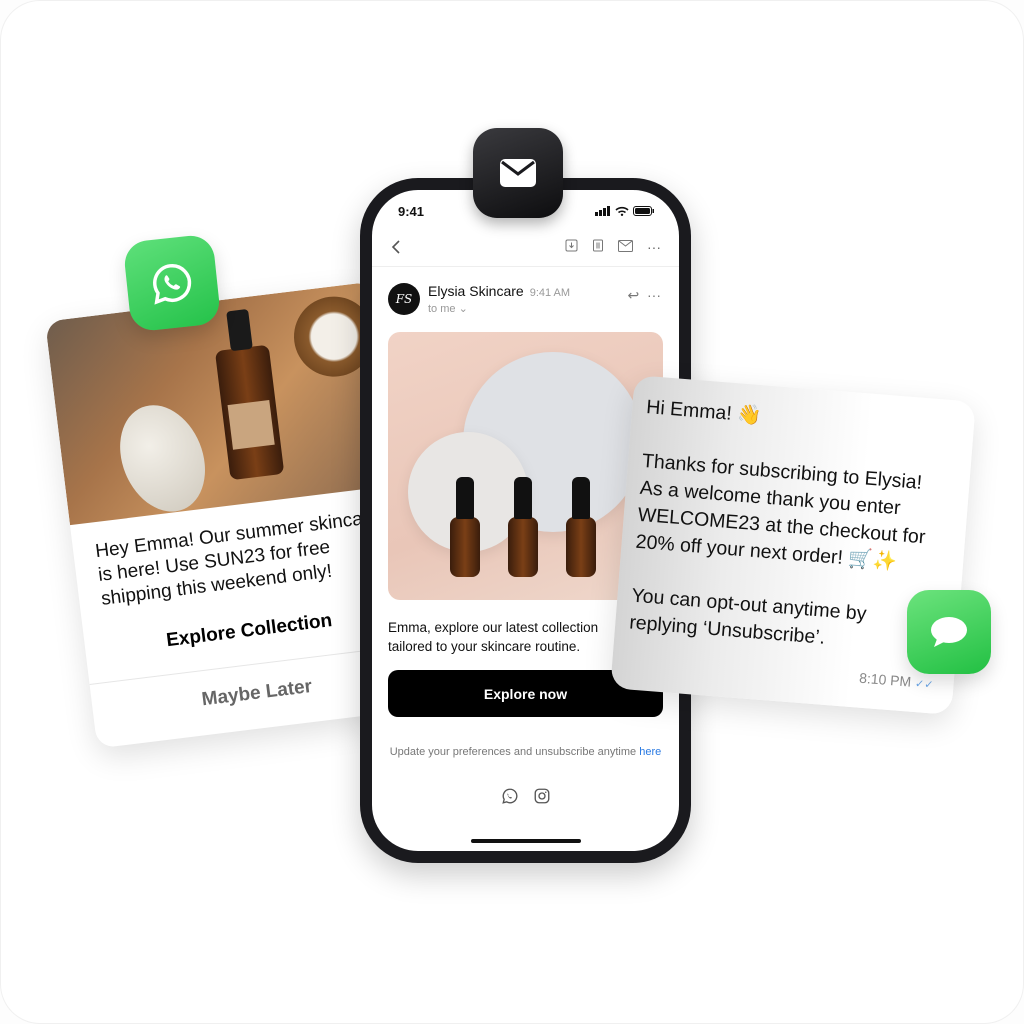 The image size is (1024, 1024). Describe the element at coordinates (704, 412) in the screenshot. I see `sms-greeting: Hi Emma! 👋` at that location.